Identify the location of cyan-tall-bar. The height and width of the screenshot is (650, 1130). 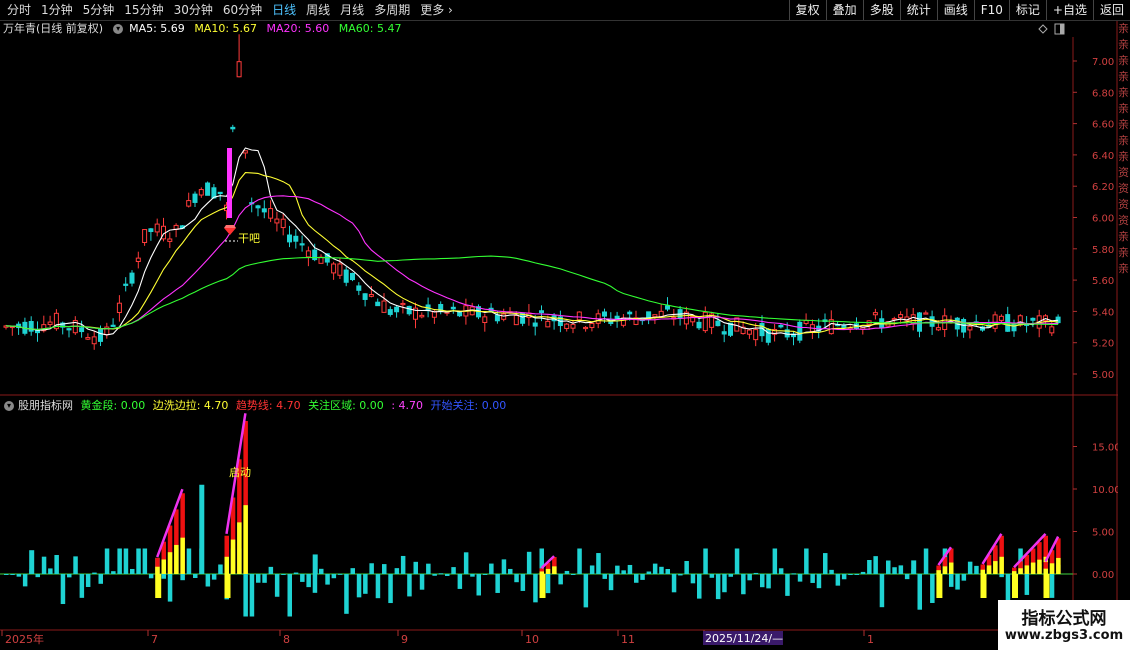
(32, 562).